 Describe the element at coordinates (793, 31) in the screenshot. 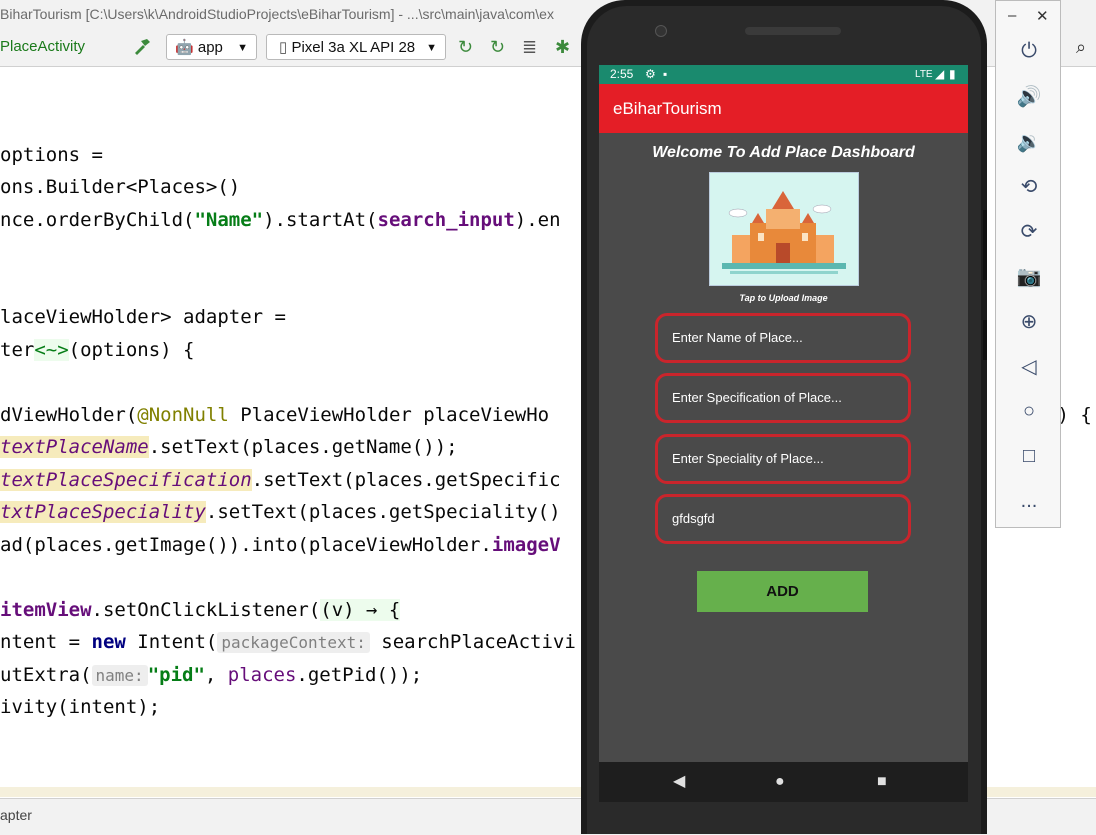

I see `speaker-grille` at that location.